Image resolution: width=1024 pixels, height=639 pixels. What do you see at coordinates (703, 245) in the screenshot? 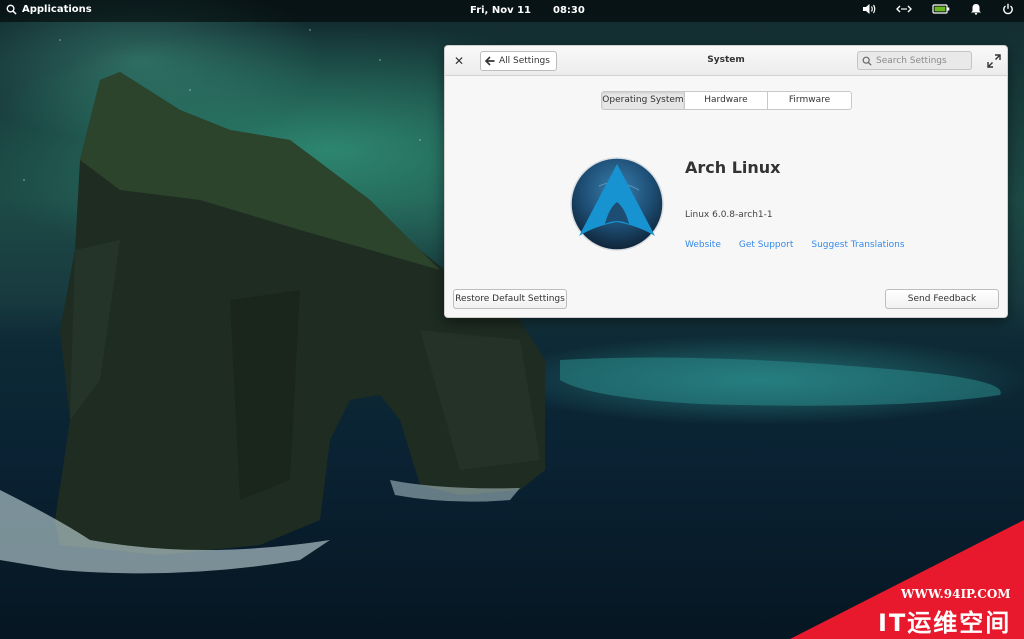
I see `website-link: Website` at bounding box center [703, 245].